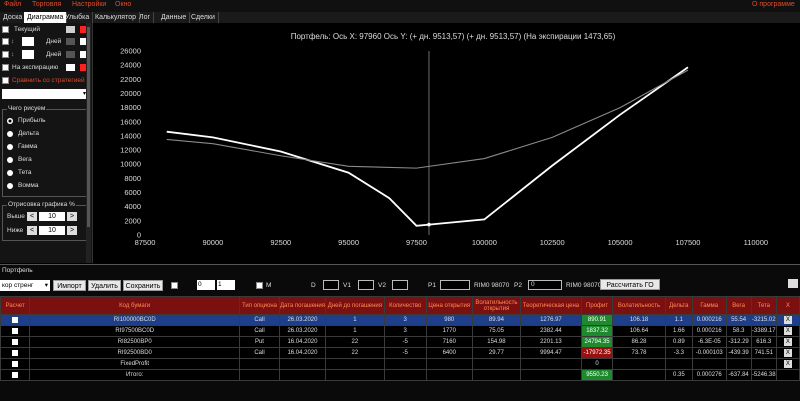 The height and width of the screenshot is (401, 800). I want to click on tab-smile: Улыбка, so click(78, 17).